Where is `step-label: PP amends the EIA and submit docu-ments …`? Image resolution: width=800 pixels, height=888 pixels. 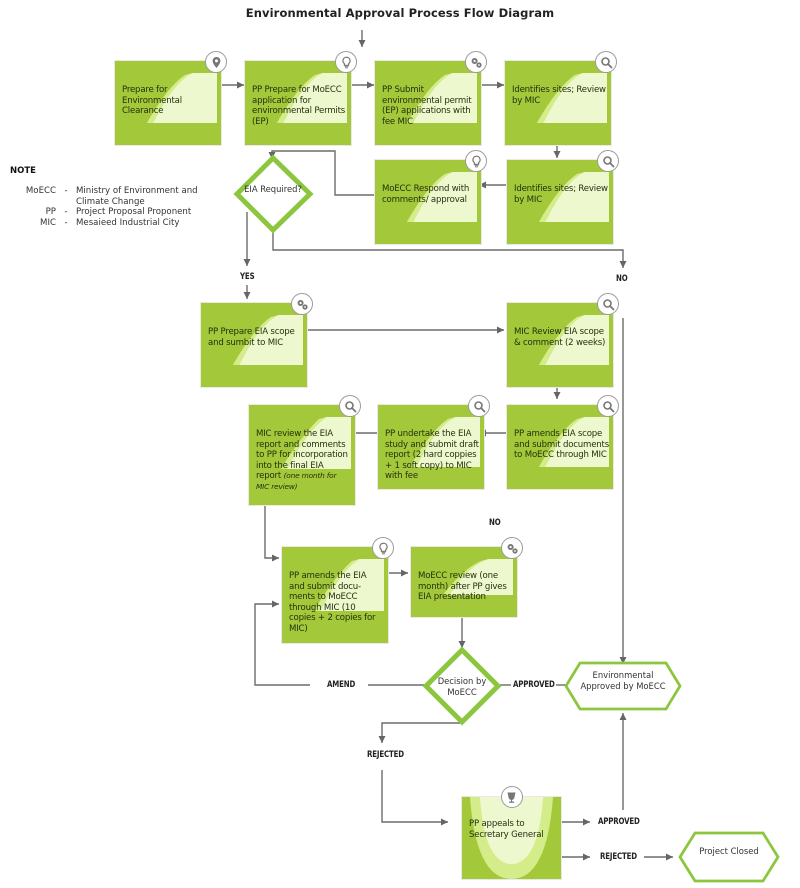
step-label: PP amends the EIA and submit docu-ments … is located at coordinates (332, 602).